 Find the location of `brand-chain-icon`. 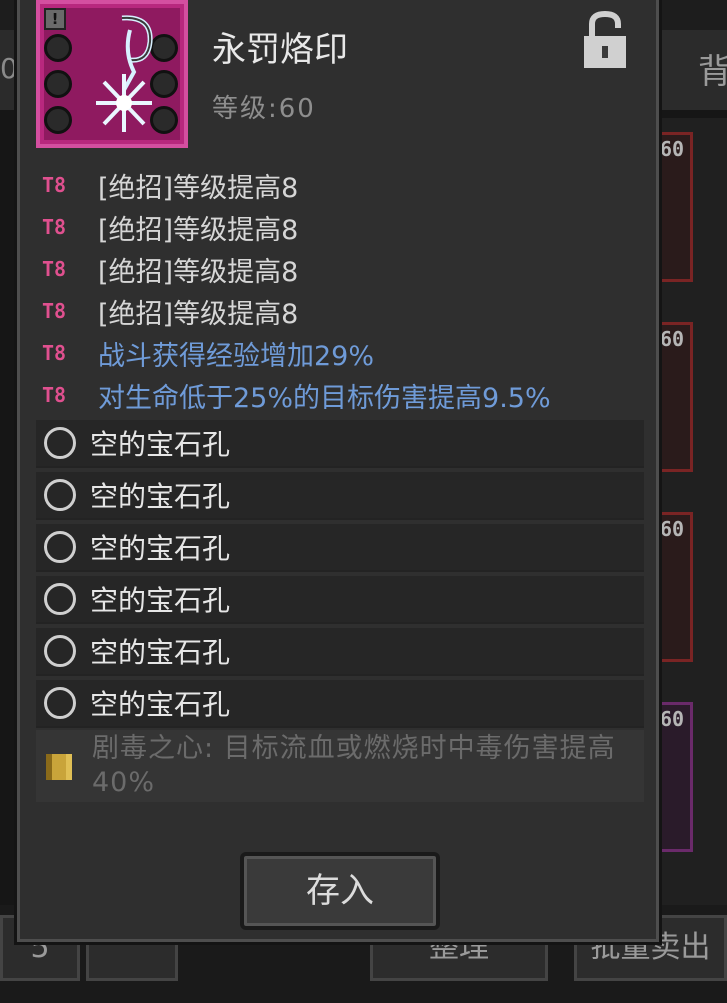

brand-chain-icon is located at coordinates (124, 73).